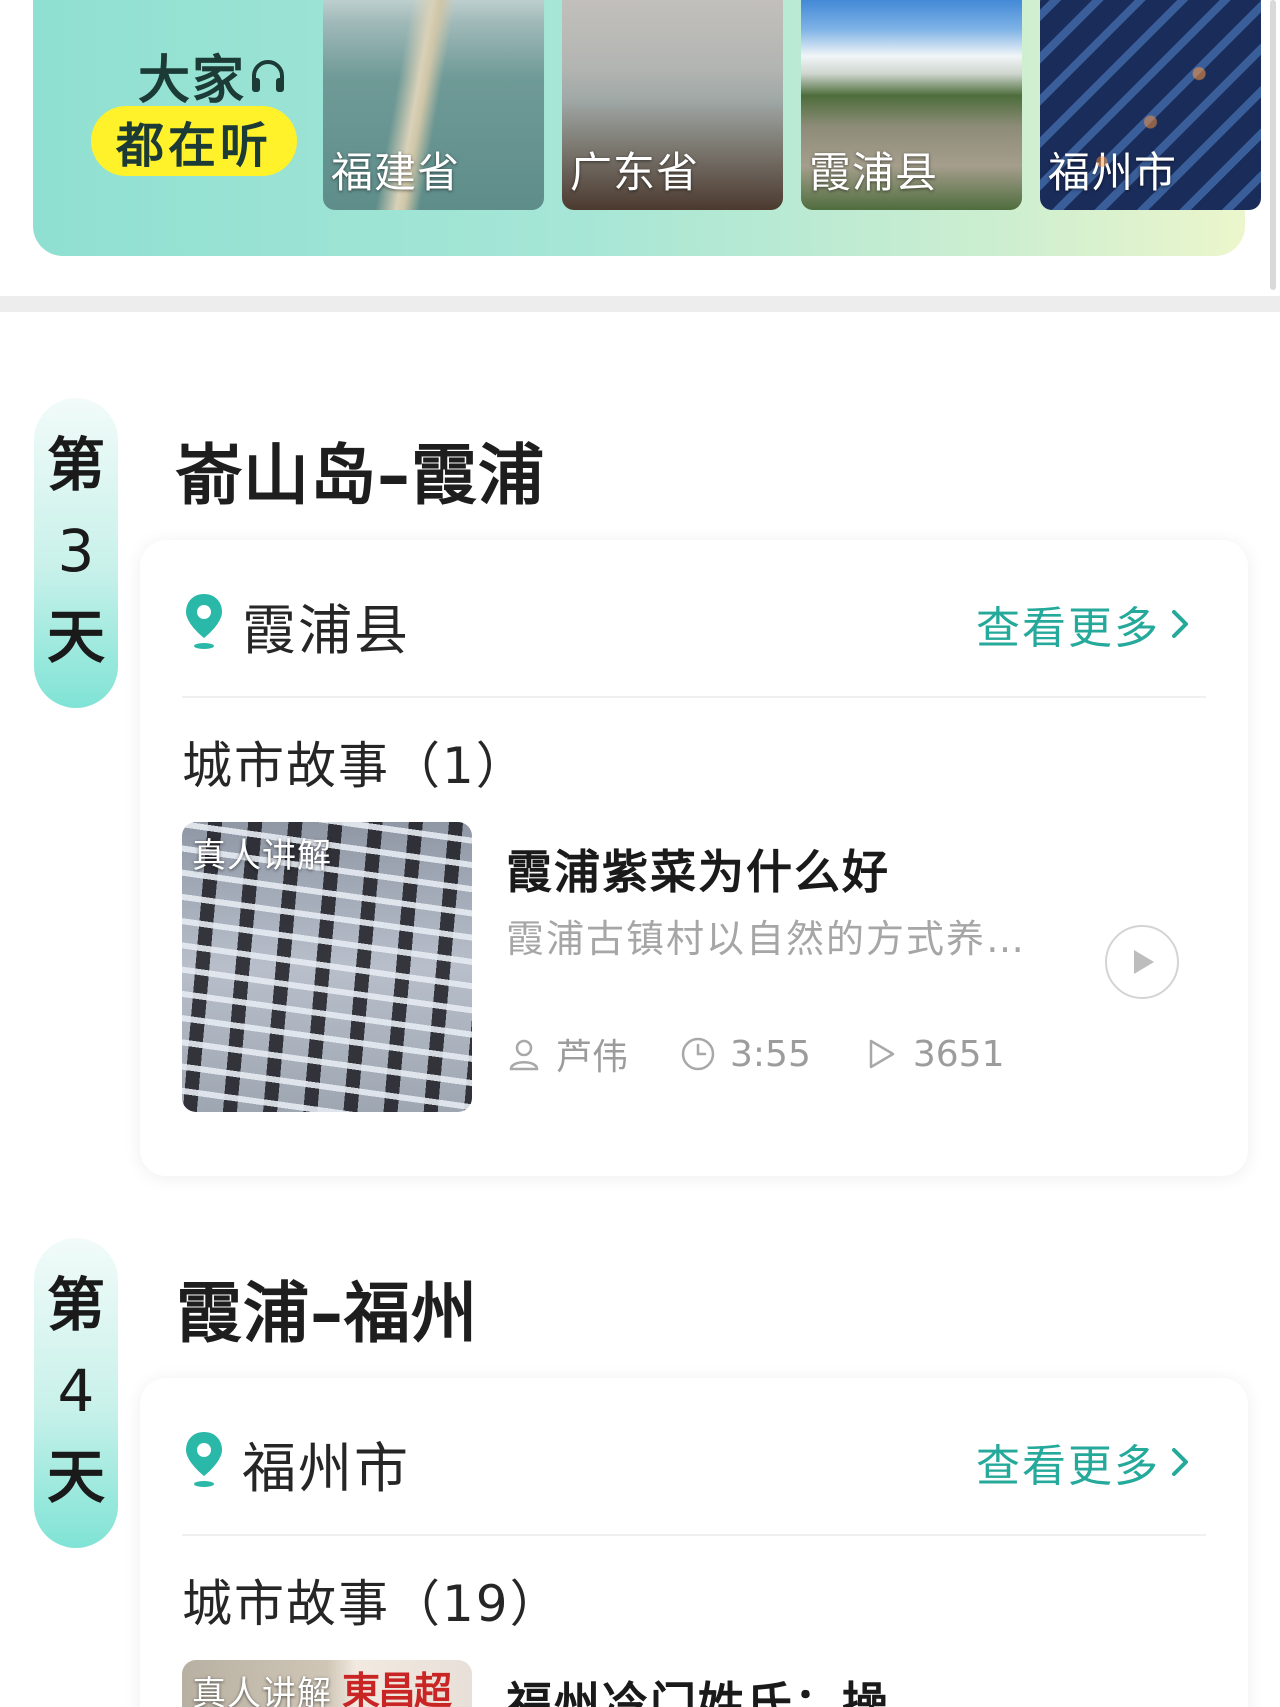  I want to click on story-title: 霞浦紫菜为什么好, so click(698, 869).